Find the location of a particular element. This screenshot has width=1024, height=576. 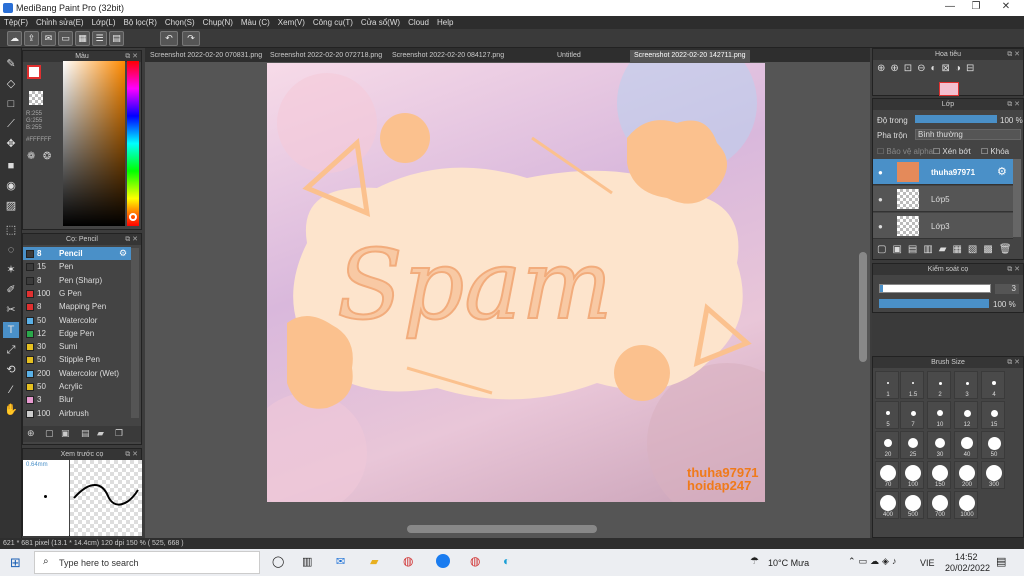

select-eraser-icon: ✂ is located at coordinates (11, 310).